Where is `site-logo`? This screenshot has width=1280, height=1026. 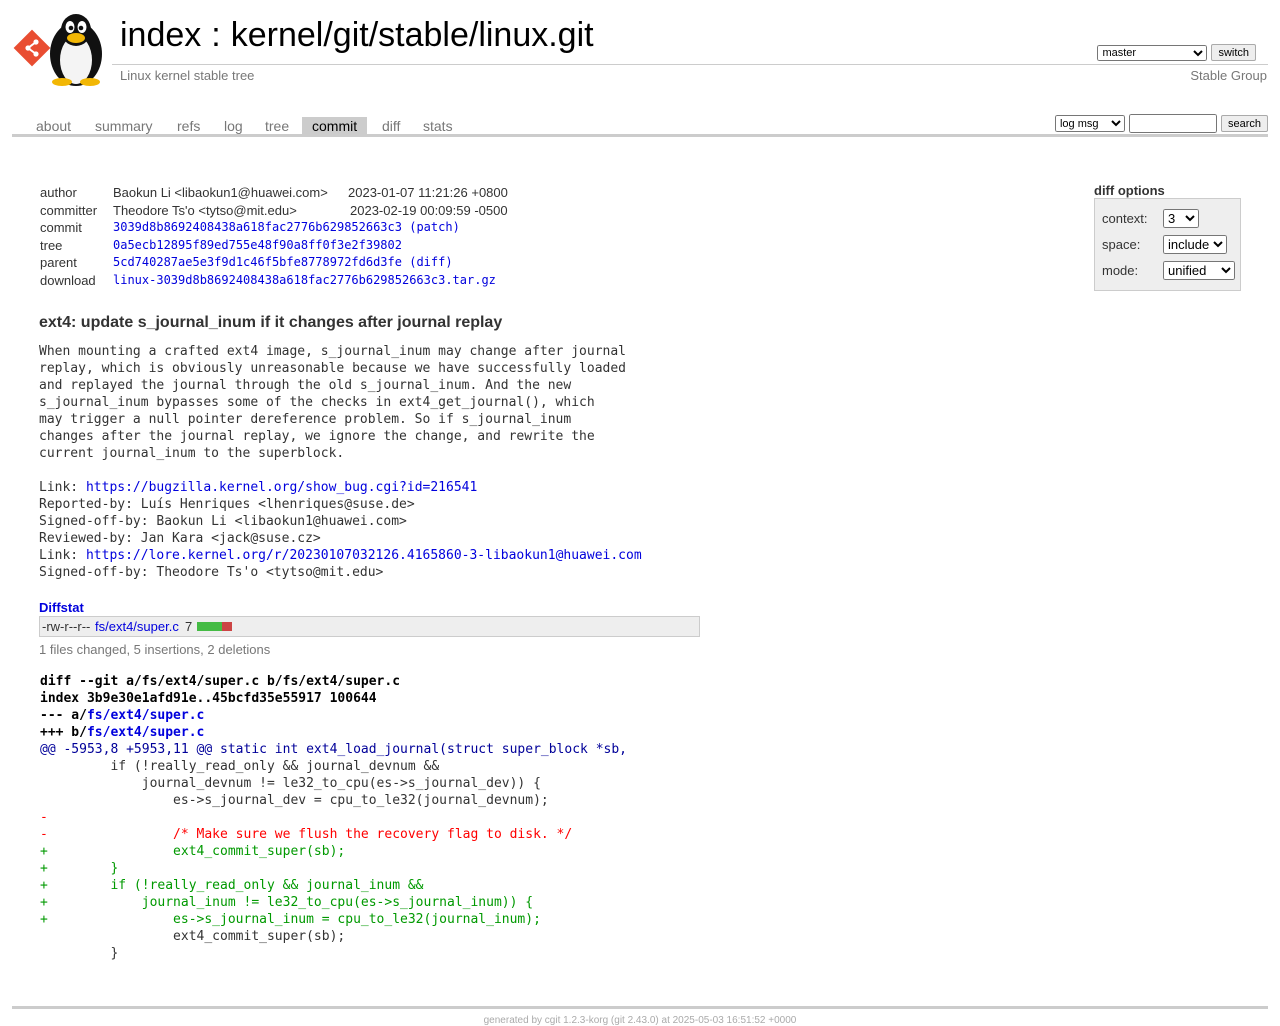 site-logo is located at coordinates (62, 48).